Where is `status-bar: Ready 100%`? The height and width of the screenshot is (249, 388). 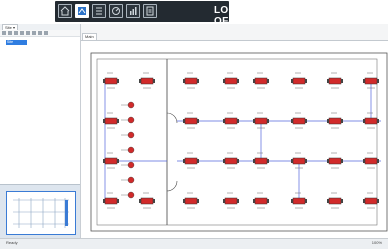 status-bar: Ready 100% is located at coordinates (194, 243).